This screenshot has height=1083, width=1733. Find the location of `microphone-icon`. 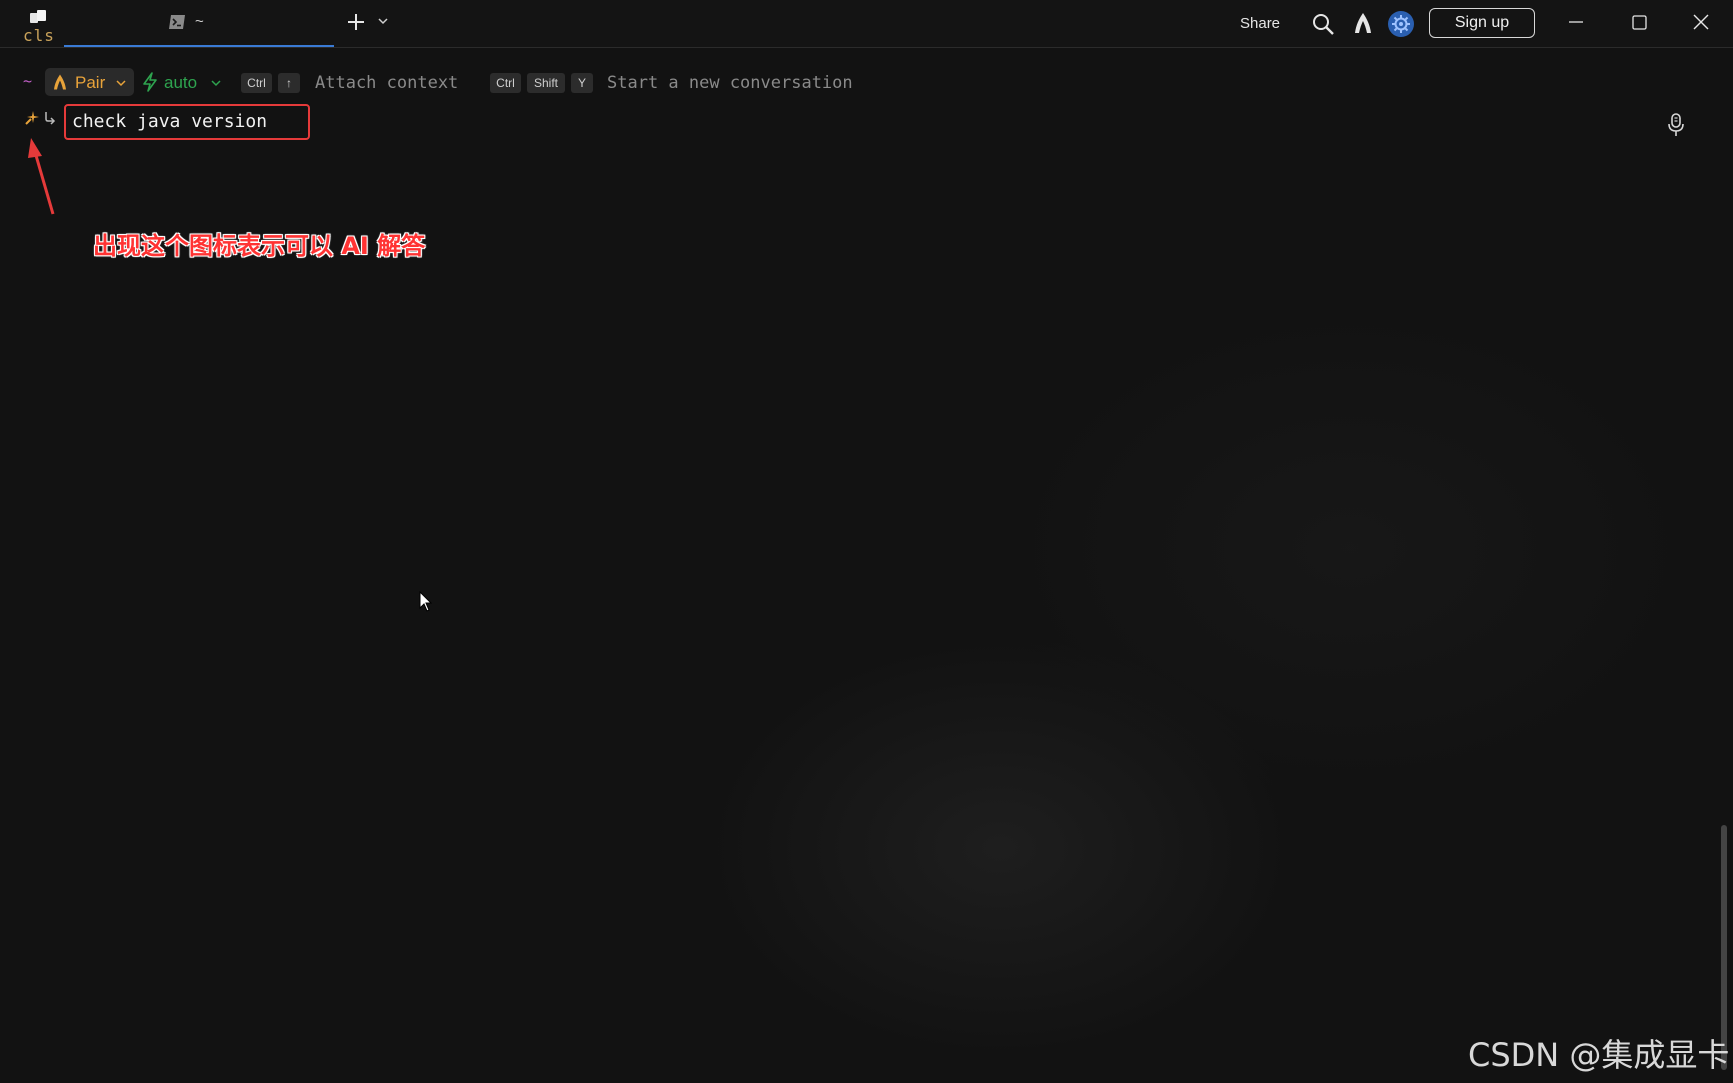

microphone-icon is located at coordinates (1676, 125).